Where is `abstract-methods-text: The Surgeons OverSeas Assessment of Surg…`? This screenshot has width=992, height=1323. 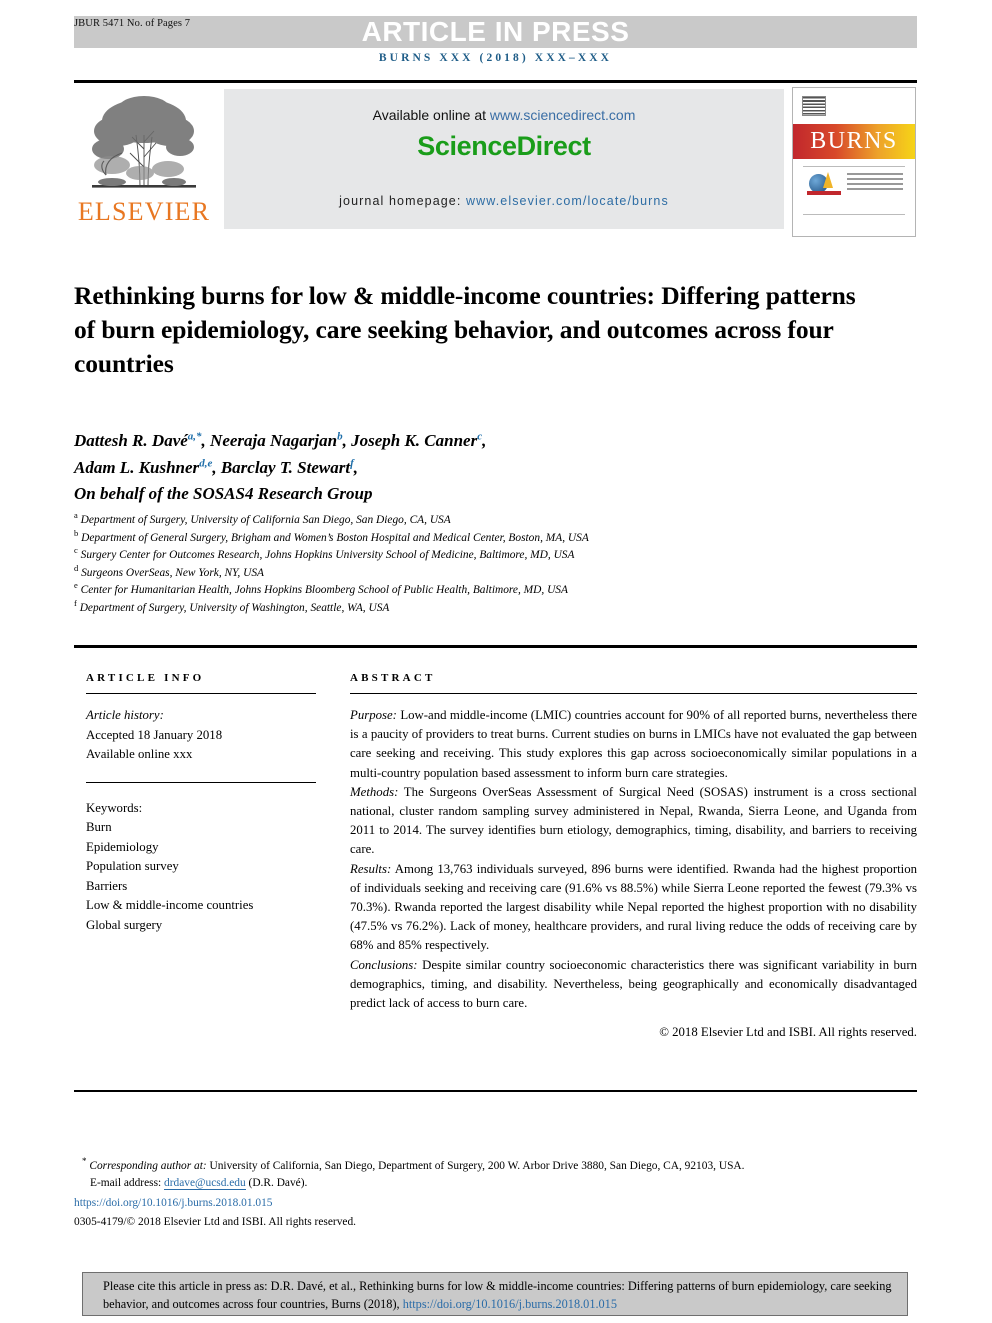
abstract-methods-text: The Surgeons OverSeas Assessment of Surg… is located at coordinates (633, 820).